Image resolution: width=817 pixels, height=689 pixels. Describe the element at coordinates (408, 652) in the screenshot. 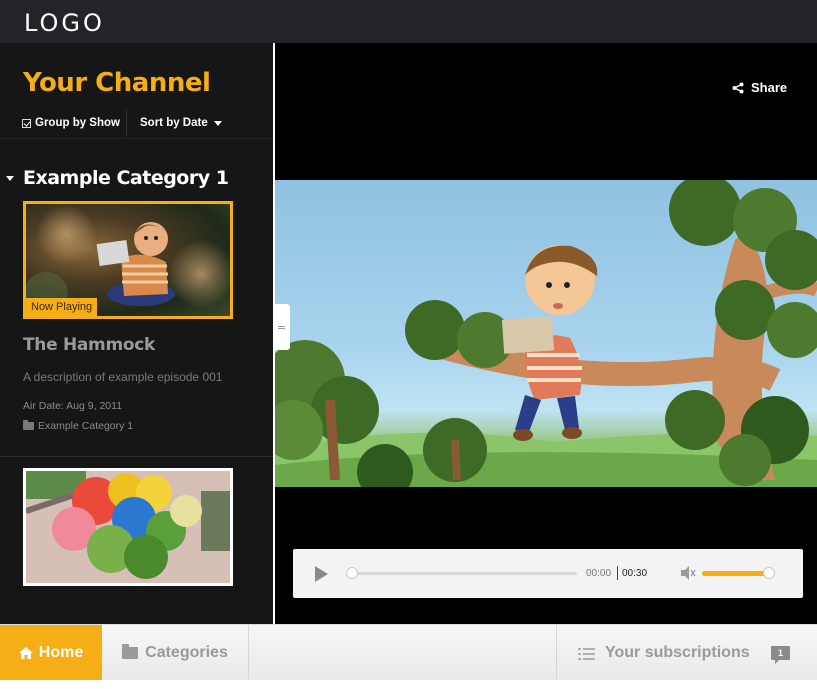

I see `bottom-nav: Home Categories Your subscriptions 1` at that location.